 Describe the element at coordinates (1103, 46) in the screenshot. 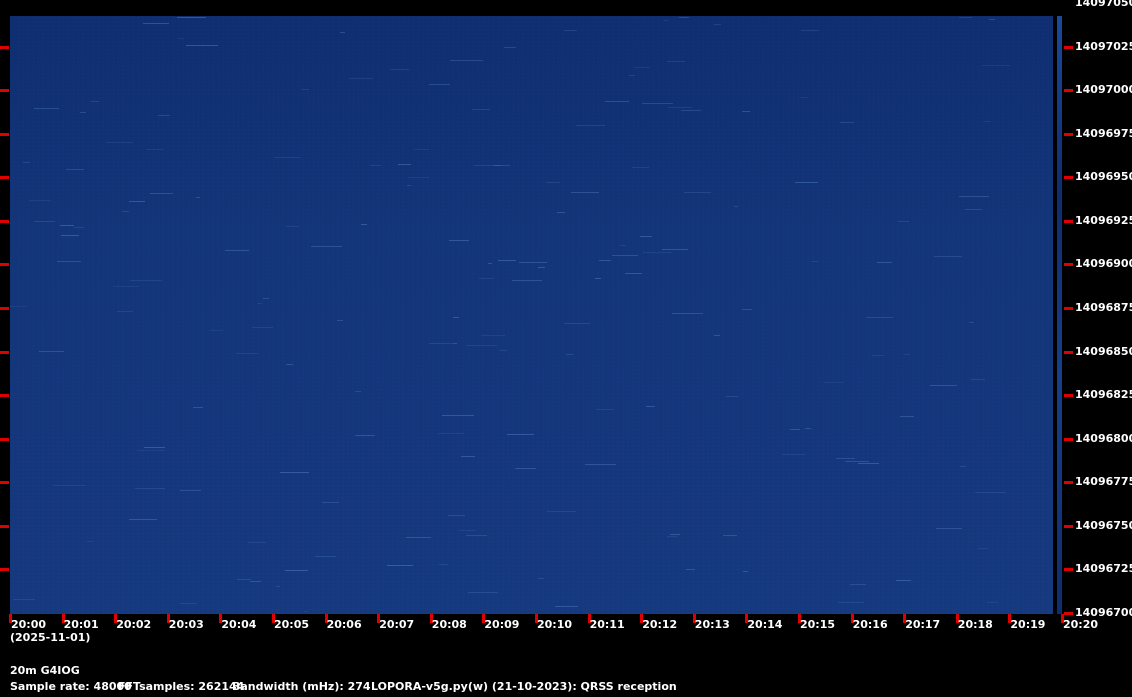

I see `frequency-label: 14097025` at that location.